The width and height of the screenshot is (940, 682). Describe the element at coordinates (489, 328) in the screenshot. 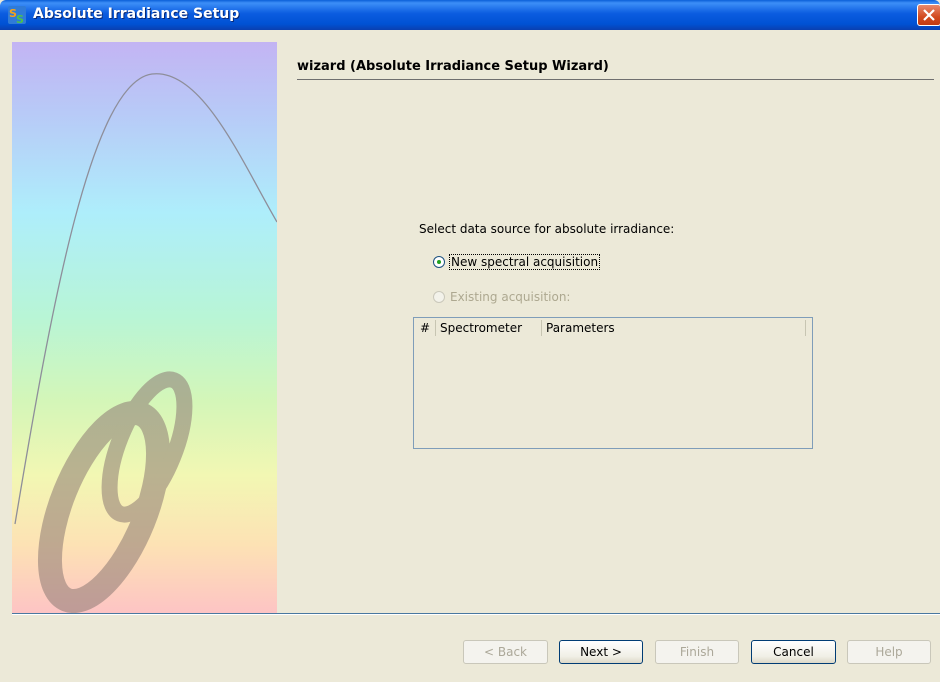

I see `column-header-spectrometer: Spectrometer` at that location.